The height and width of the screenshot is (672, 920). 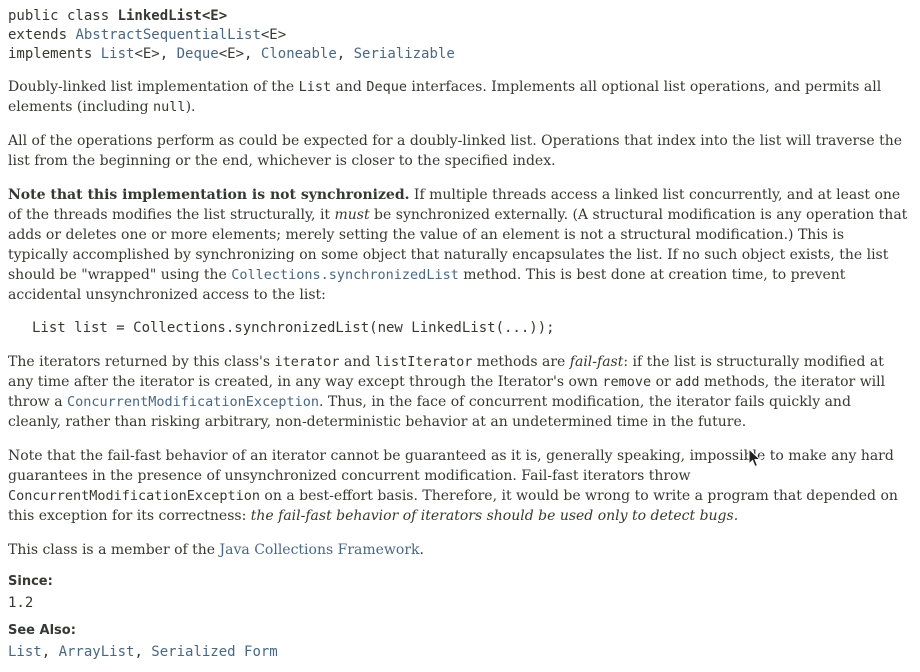 I want to click on text: Doubly-linked list implementation of the, so click(x=153, y=87).